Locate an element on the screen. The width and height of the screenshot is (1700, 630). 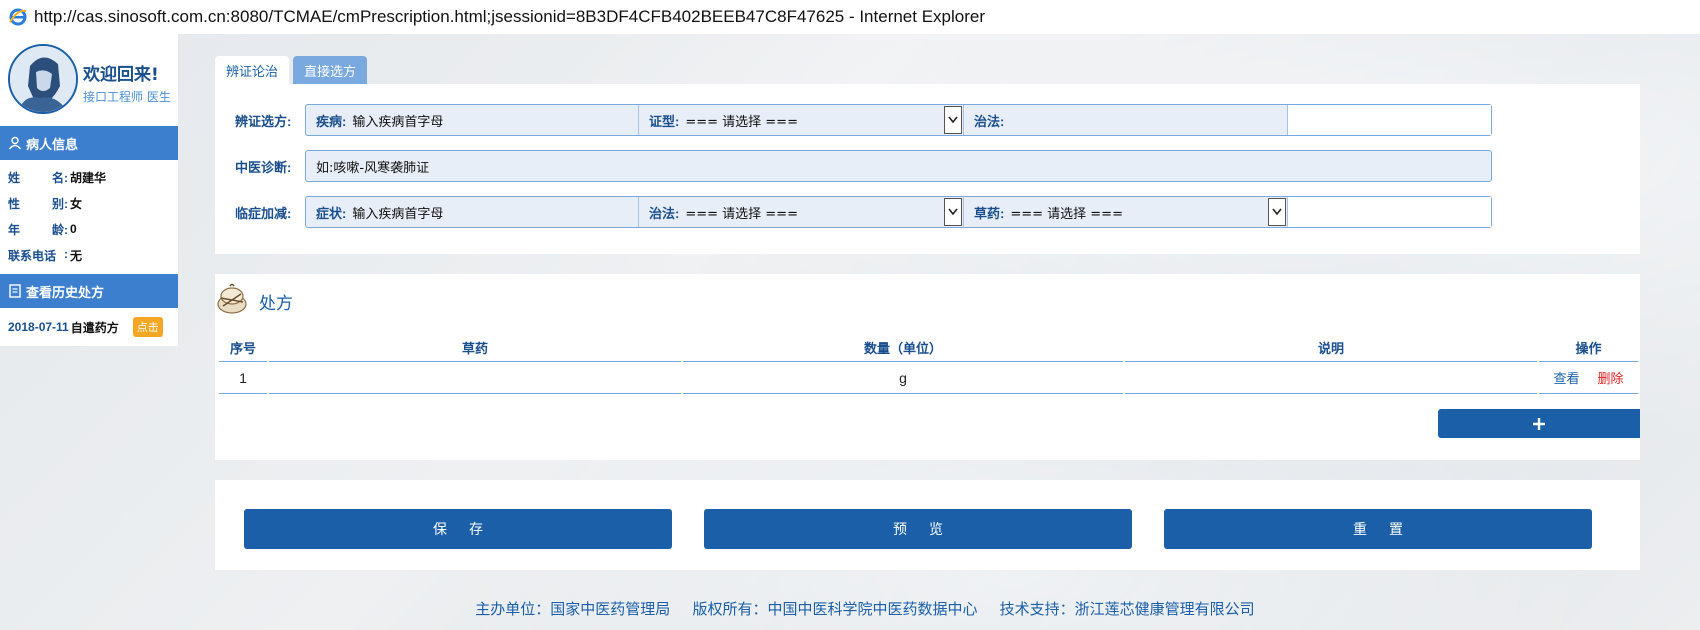
herb-segment: 草药: === 请选择 === is located at coordinates (1126, 212).